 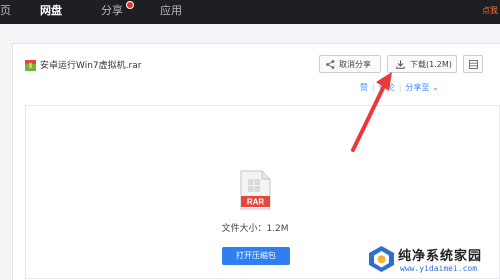 I want to click on watermark-url: www.yidaimei.com, so click(x=439, y=268).